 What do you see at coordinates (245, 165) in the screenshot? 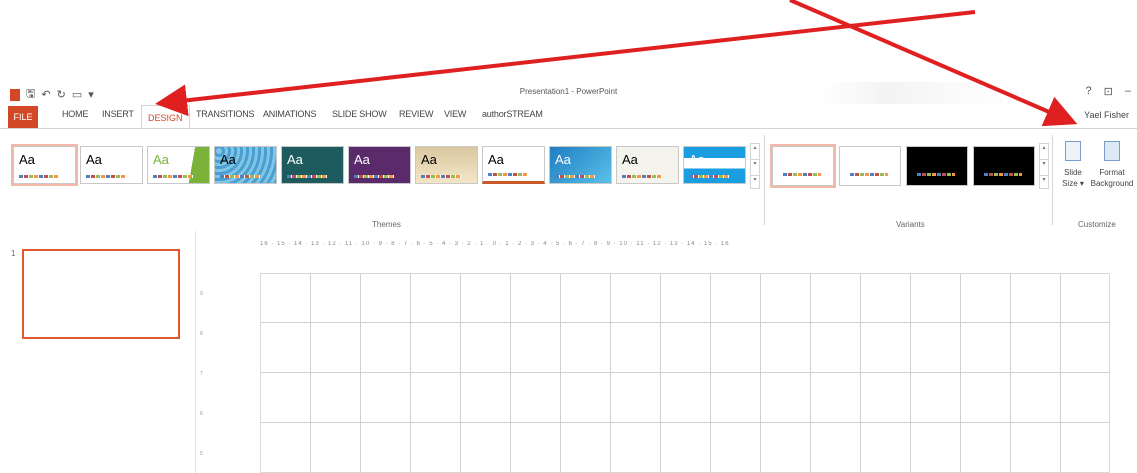
I see `theme-integral: Aa` at bounding box center [245, 165].